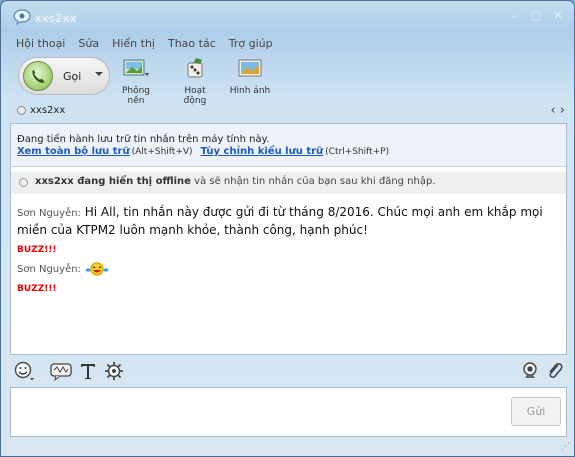 This screenshot has width=575, height=457. I want to click on minimize-button: –, so click(514, 16).